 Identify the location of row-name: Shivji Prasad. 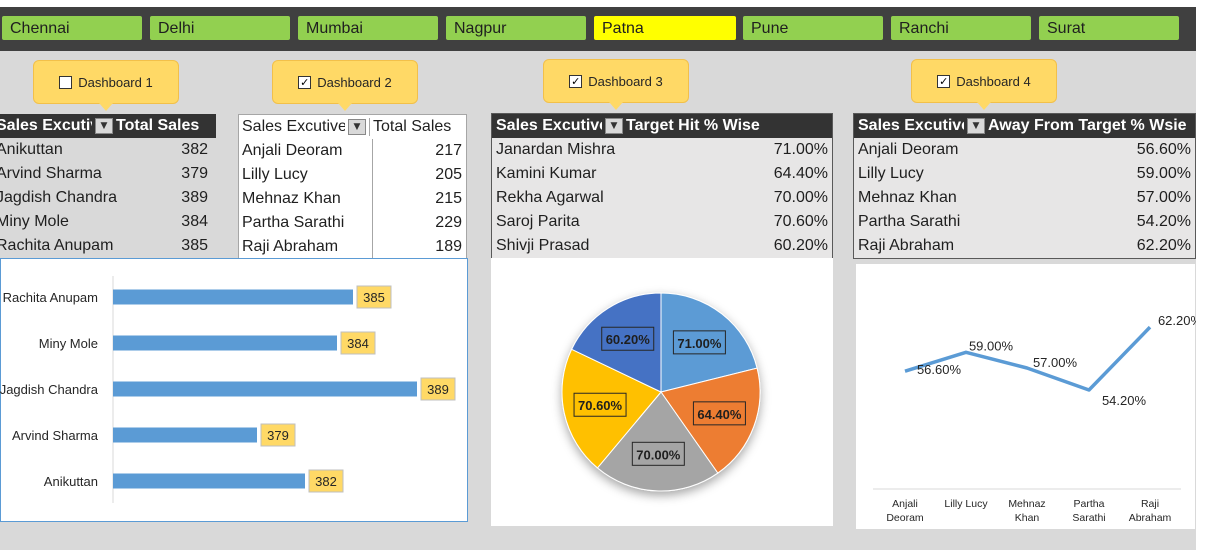
(543, 245).